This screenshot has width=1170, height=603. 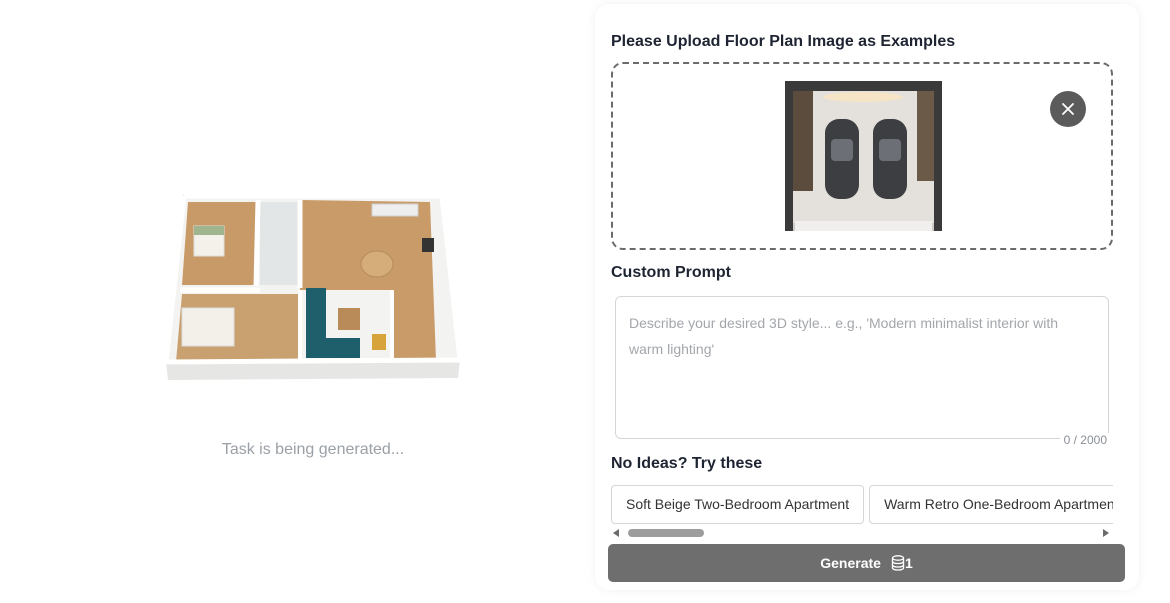 I want to click on custom-prompt-textarea, so click(x=862, y=367).